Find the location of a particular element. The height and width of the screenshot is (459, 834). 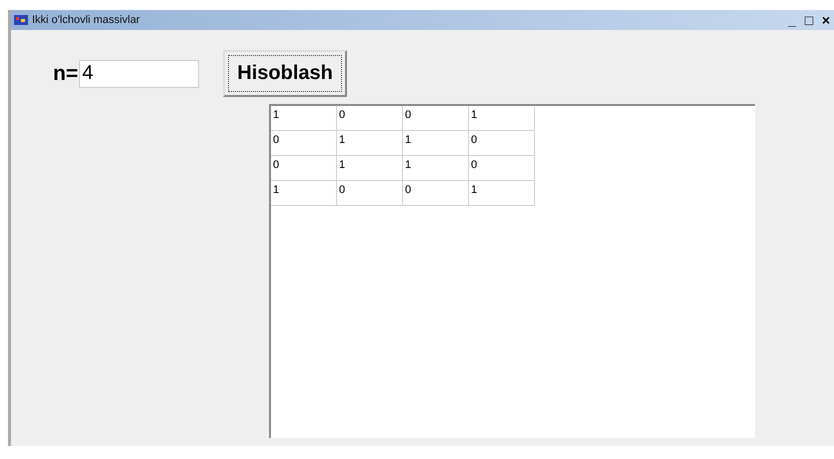

calculate-button: Hisoblash is located at coordinates (285, 73).